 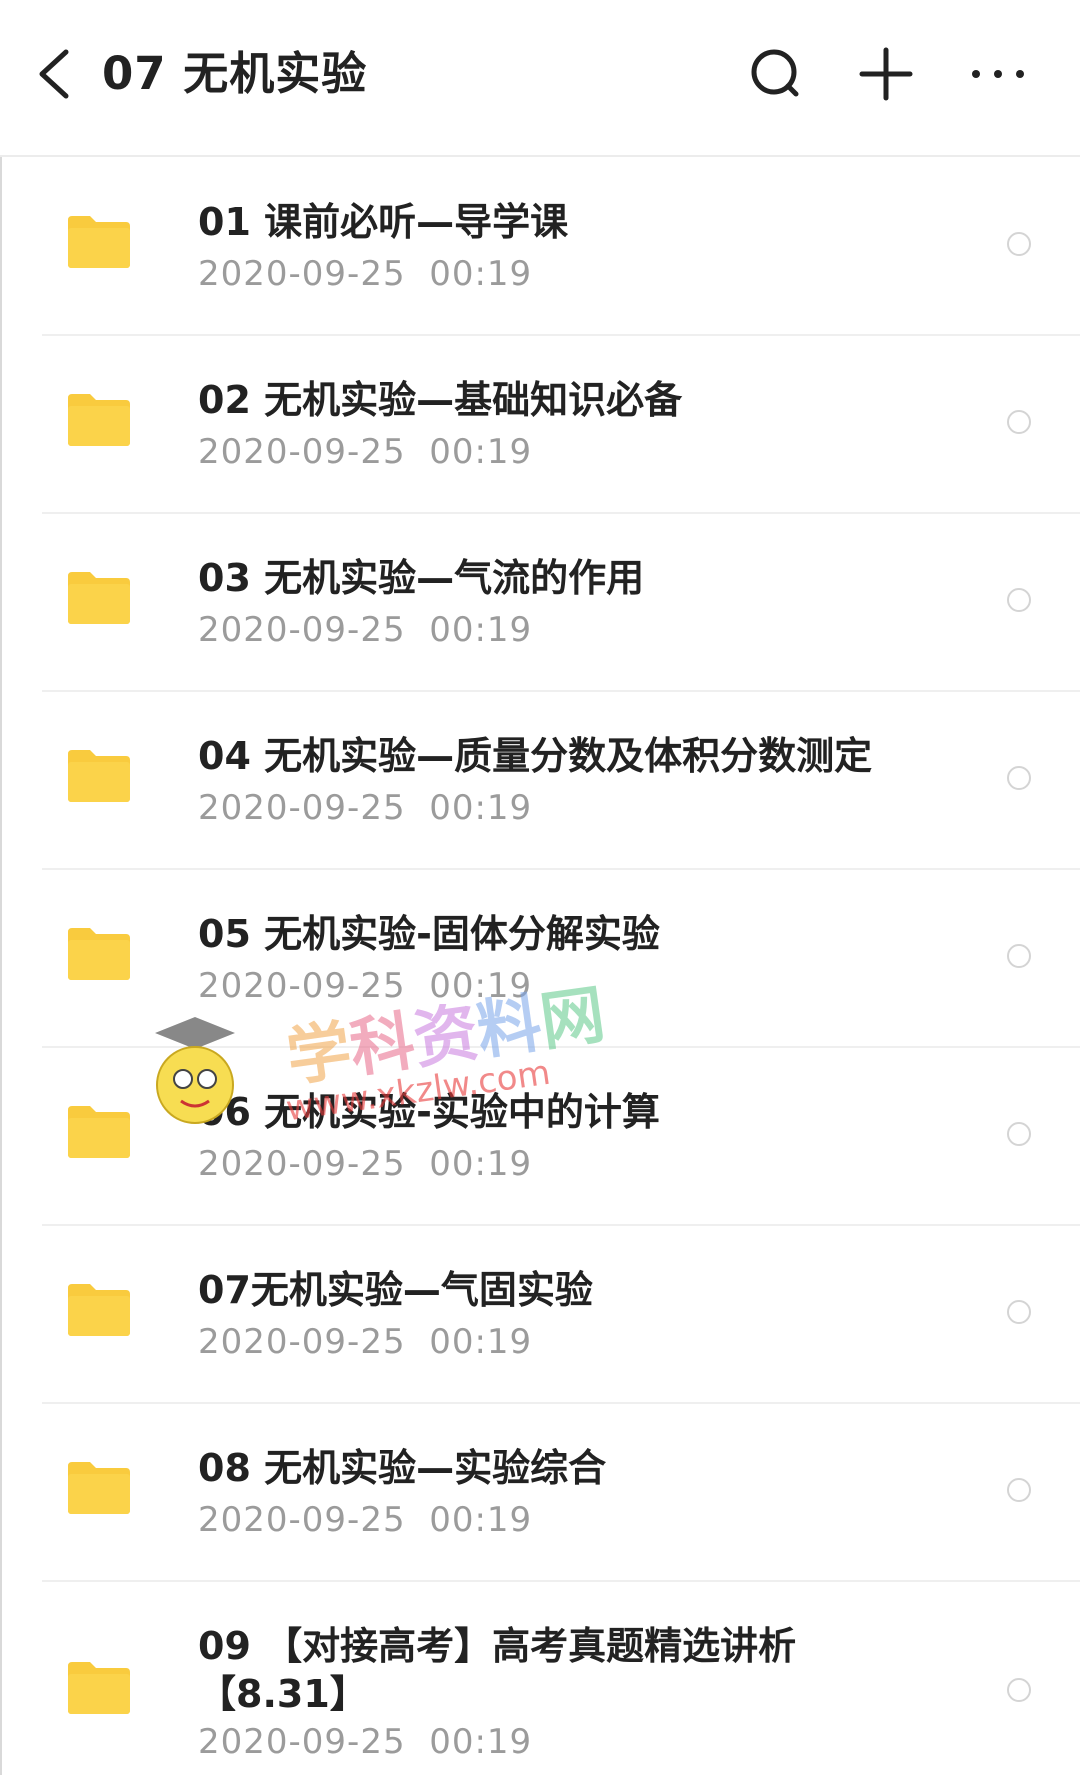 What do you see at coordinates (540, 247) in the screenshot?
I see `folder-row-01: 01 课前必听—导学课 2020-09-25 00:19` at bounding box center [540, 247].